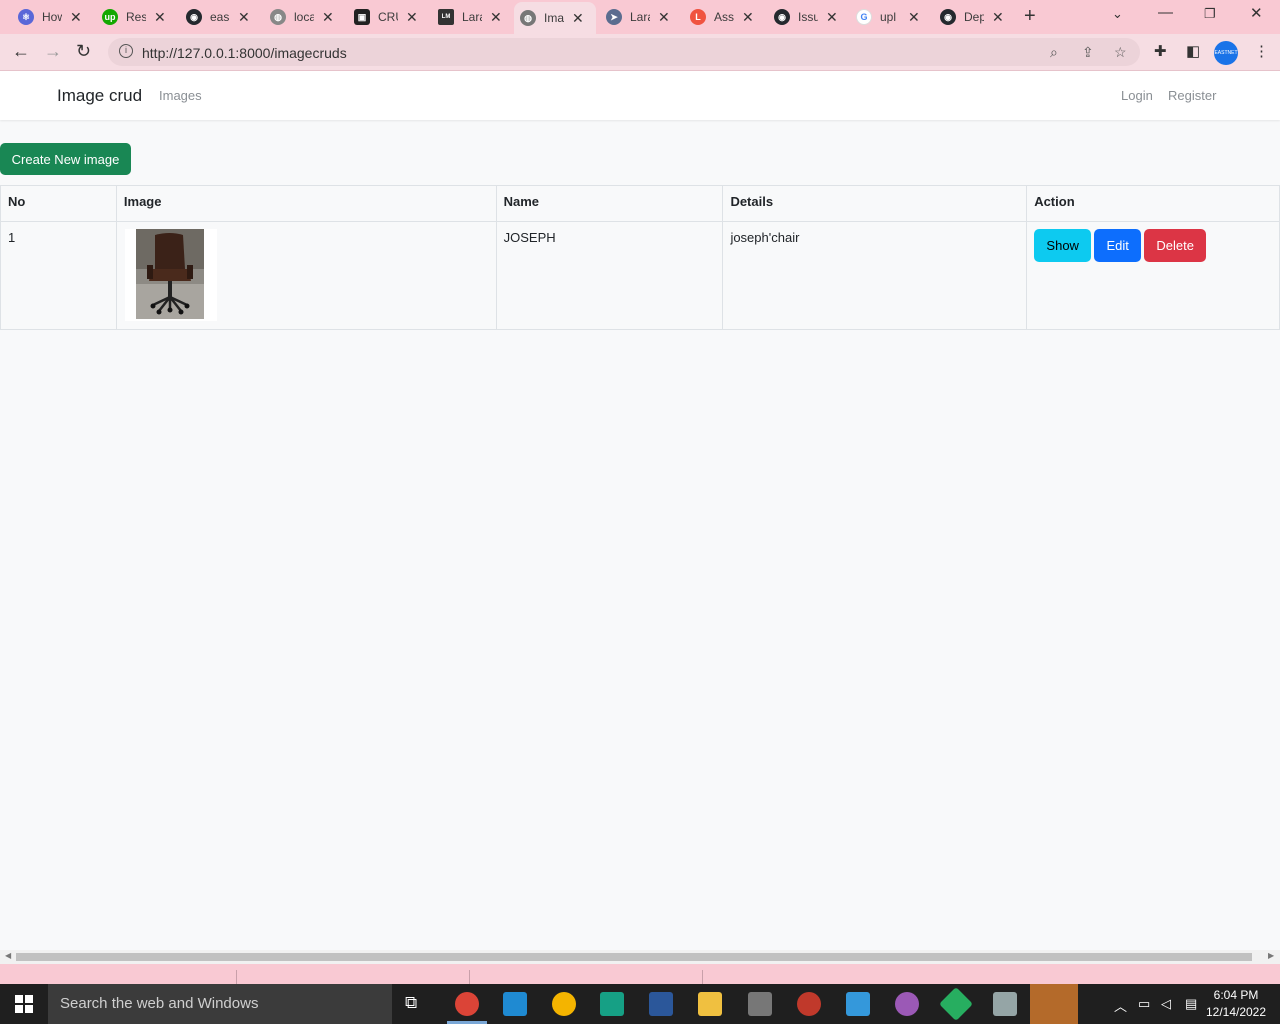 This screenshot has width=1280, height=1024. I want to click on browser-tab: G upl ✕, so click(888, 17).